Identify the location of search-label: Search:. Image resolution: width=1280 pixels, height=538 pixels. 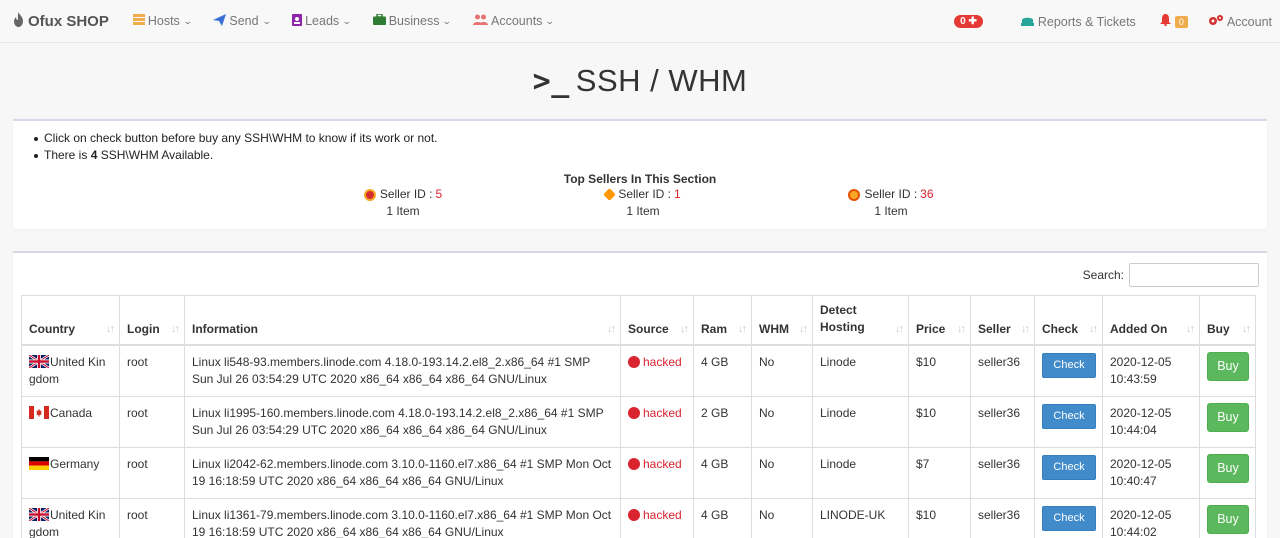
(1103, 275).